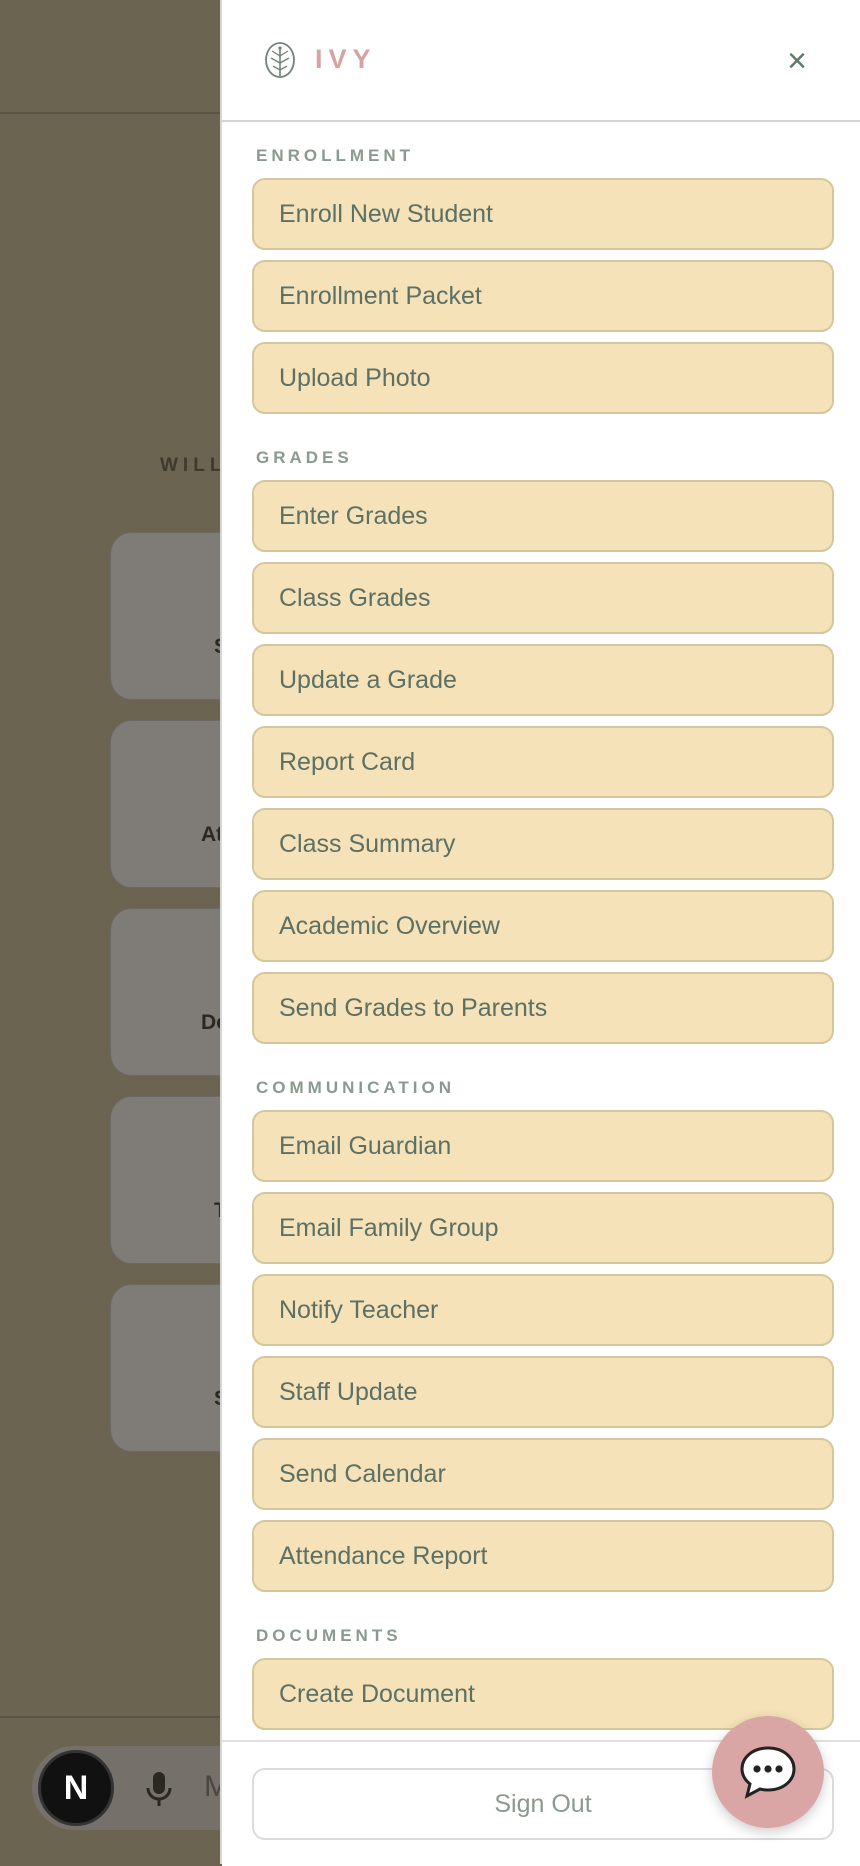 This screenshot has height=1866, width=860. What do you see at coordinates (304, 457) in the screenshot?
I see `section-label-grades: GRADES` at bounding box center [304, 457].